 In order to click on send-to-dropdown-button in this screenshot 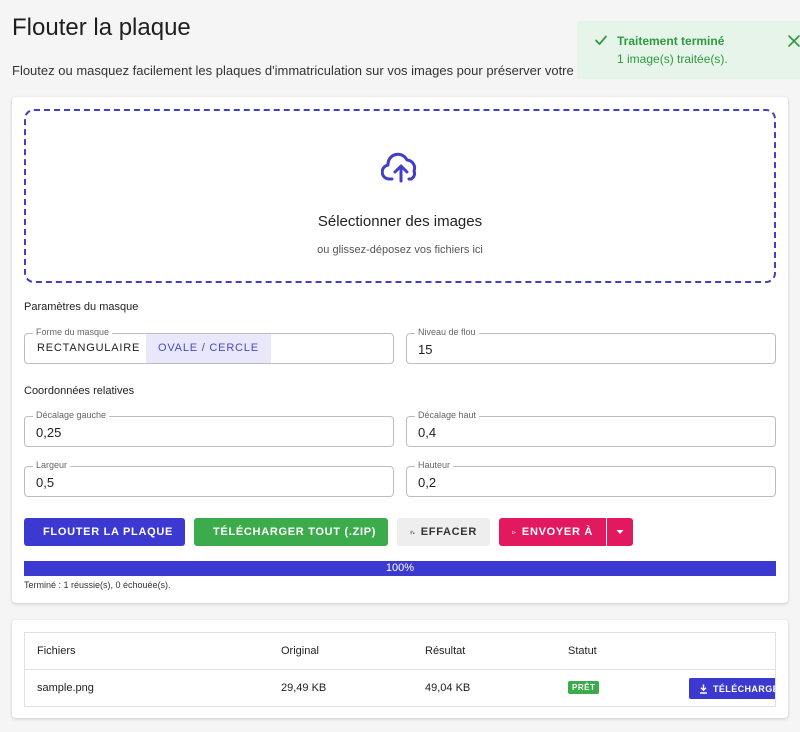, I will do `click(620, 532)`.